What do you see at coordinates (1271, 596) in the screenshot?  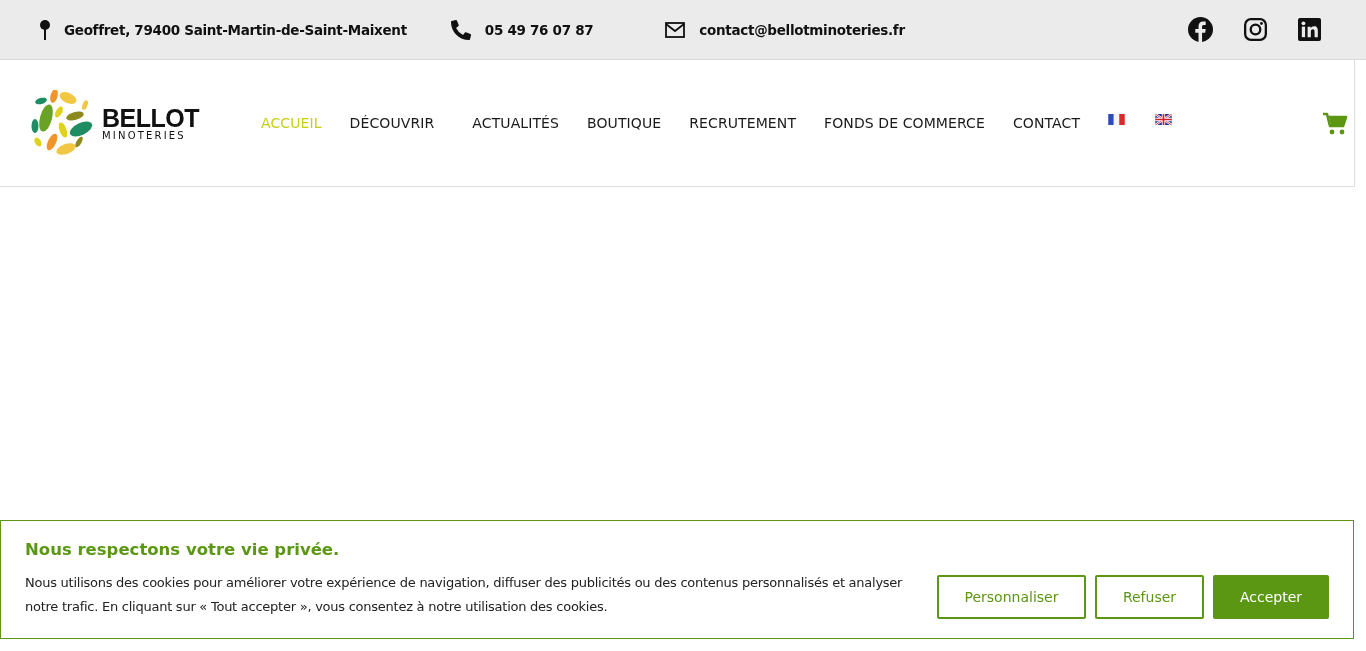 I see `accept-button: Accepter` at bounding box center [1271, 596].